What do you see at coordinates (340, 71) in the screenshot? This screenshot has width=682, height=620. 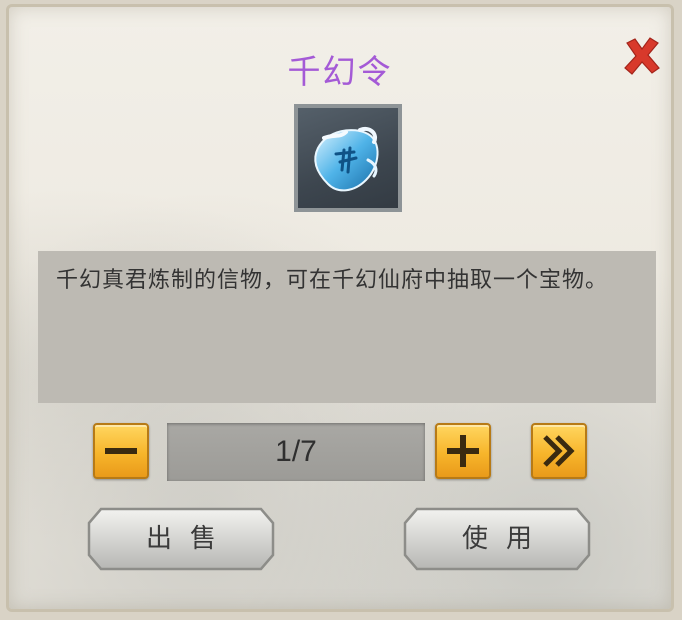 I see `item-title: 千幻令` at bounding box center [340, 71].